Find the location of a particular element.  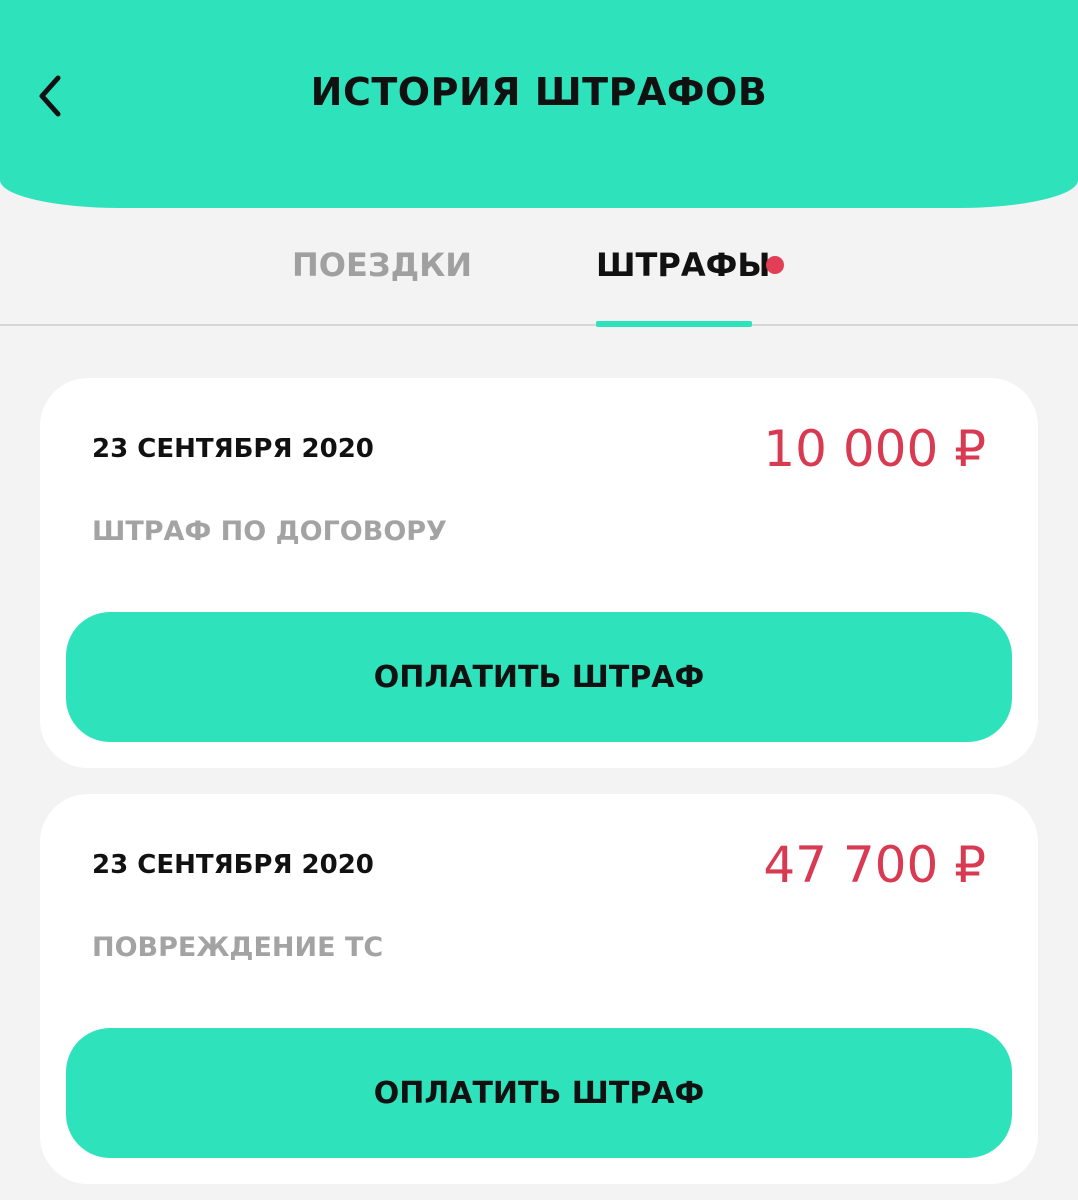

tab-trips: ПОЕЗДКИ is located at coordinates (376, 266).